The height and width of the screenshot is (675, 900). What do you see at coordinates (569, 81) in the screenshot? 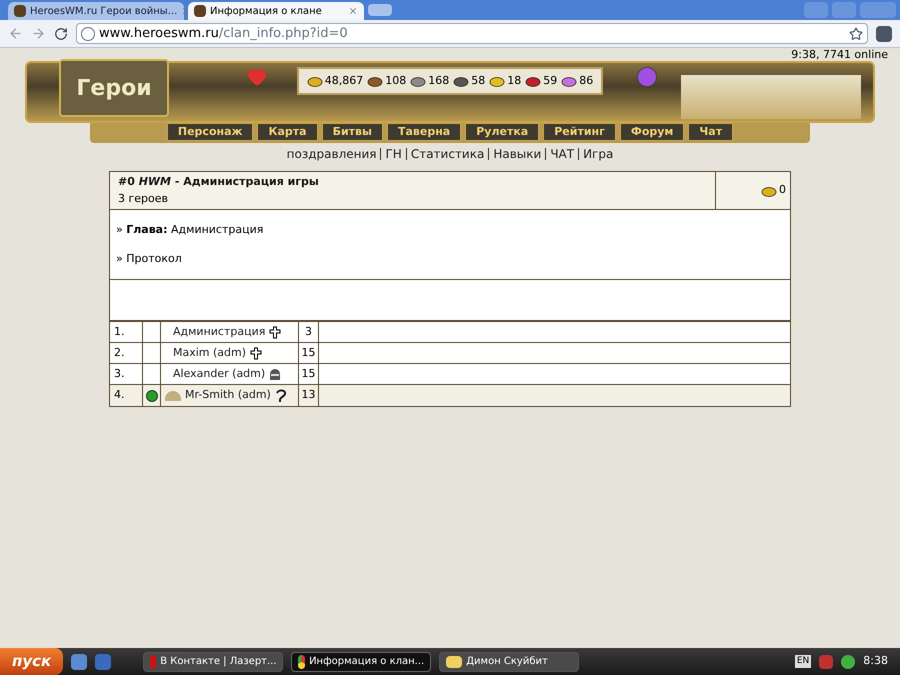
I see `gems-icon` at bounding box center [569, 81].